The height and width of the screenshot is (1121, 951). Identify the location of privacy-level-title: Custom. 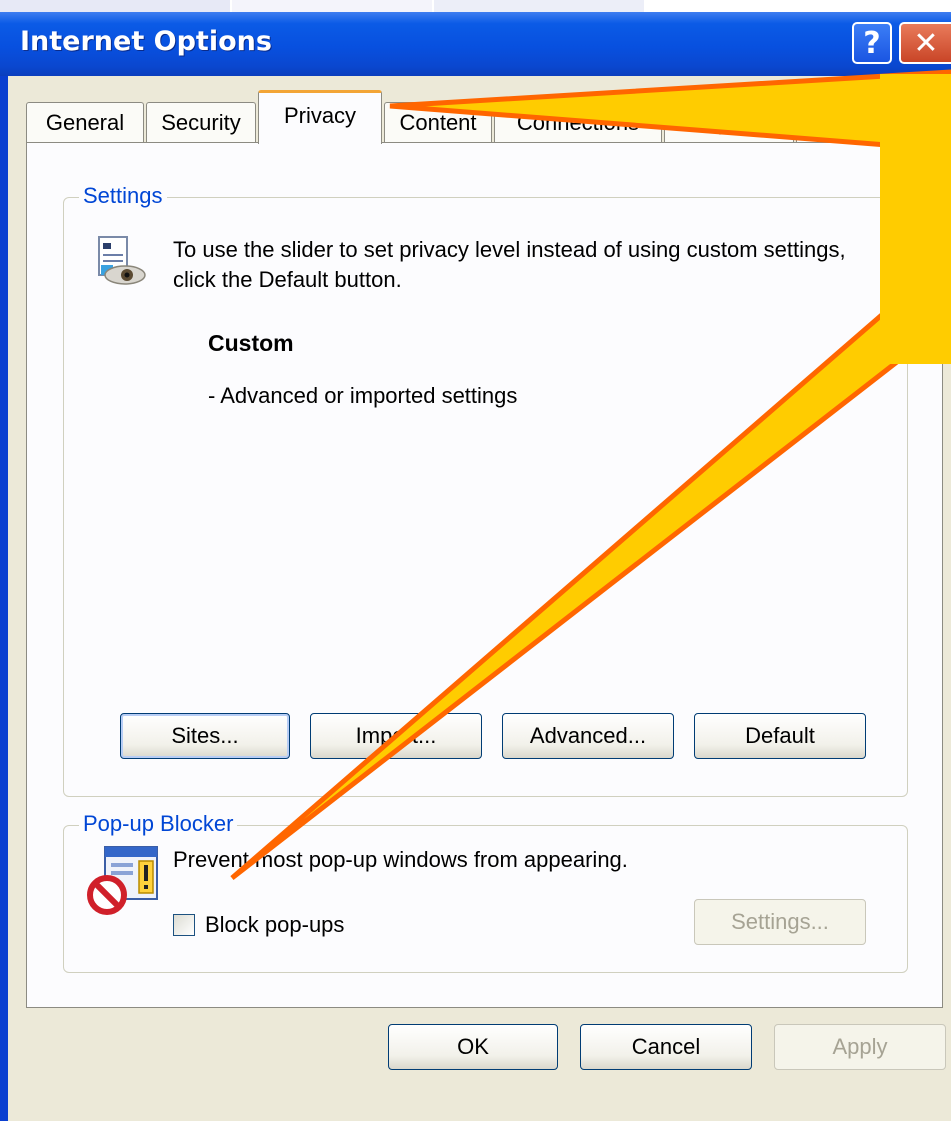
(251, 343).